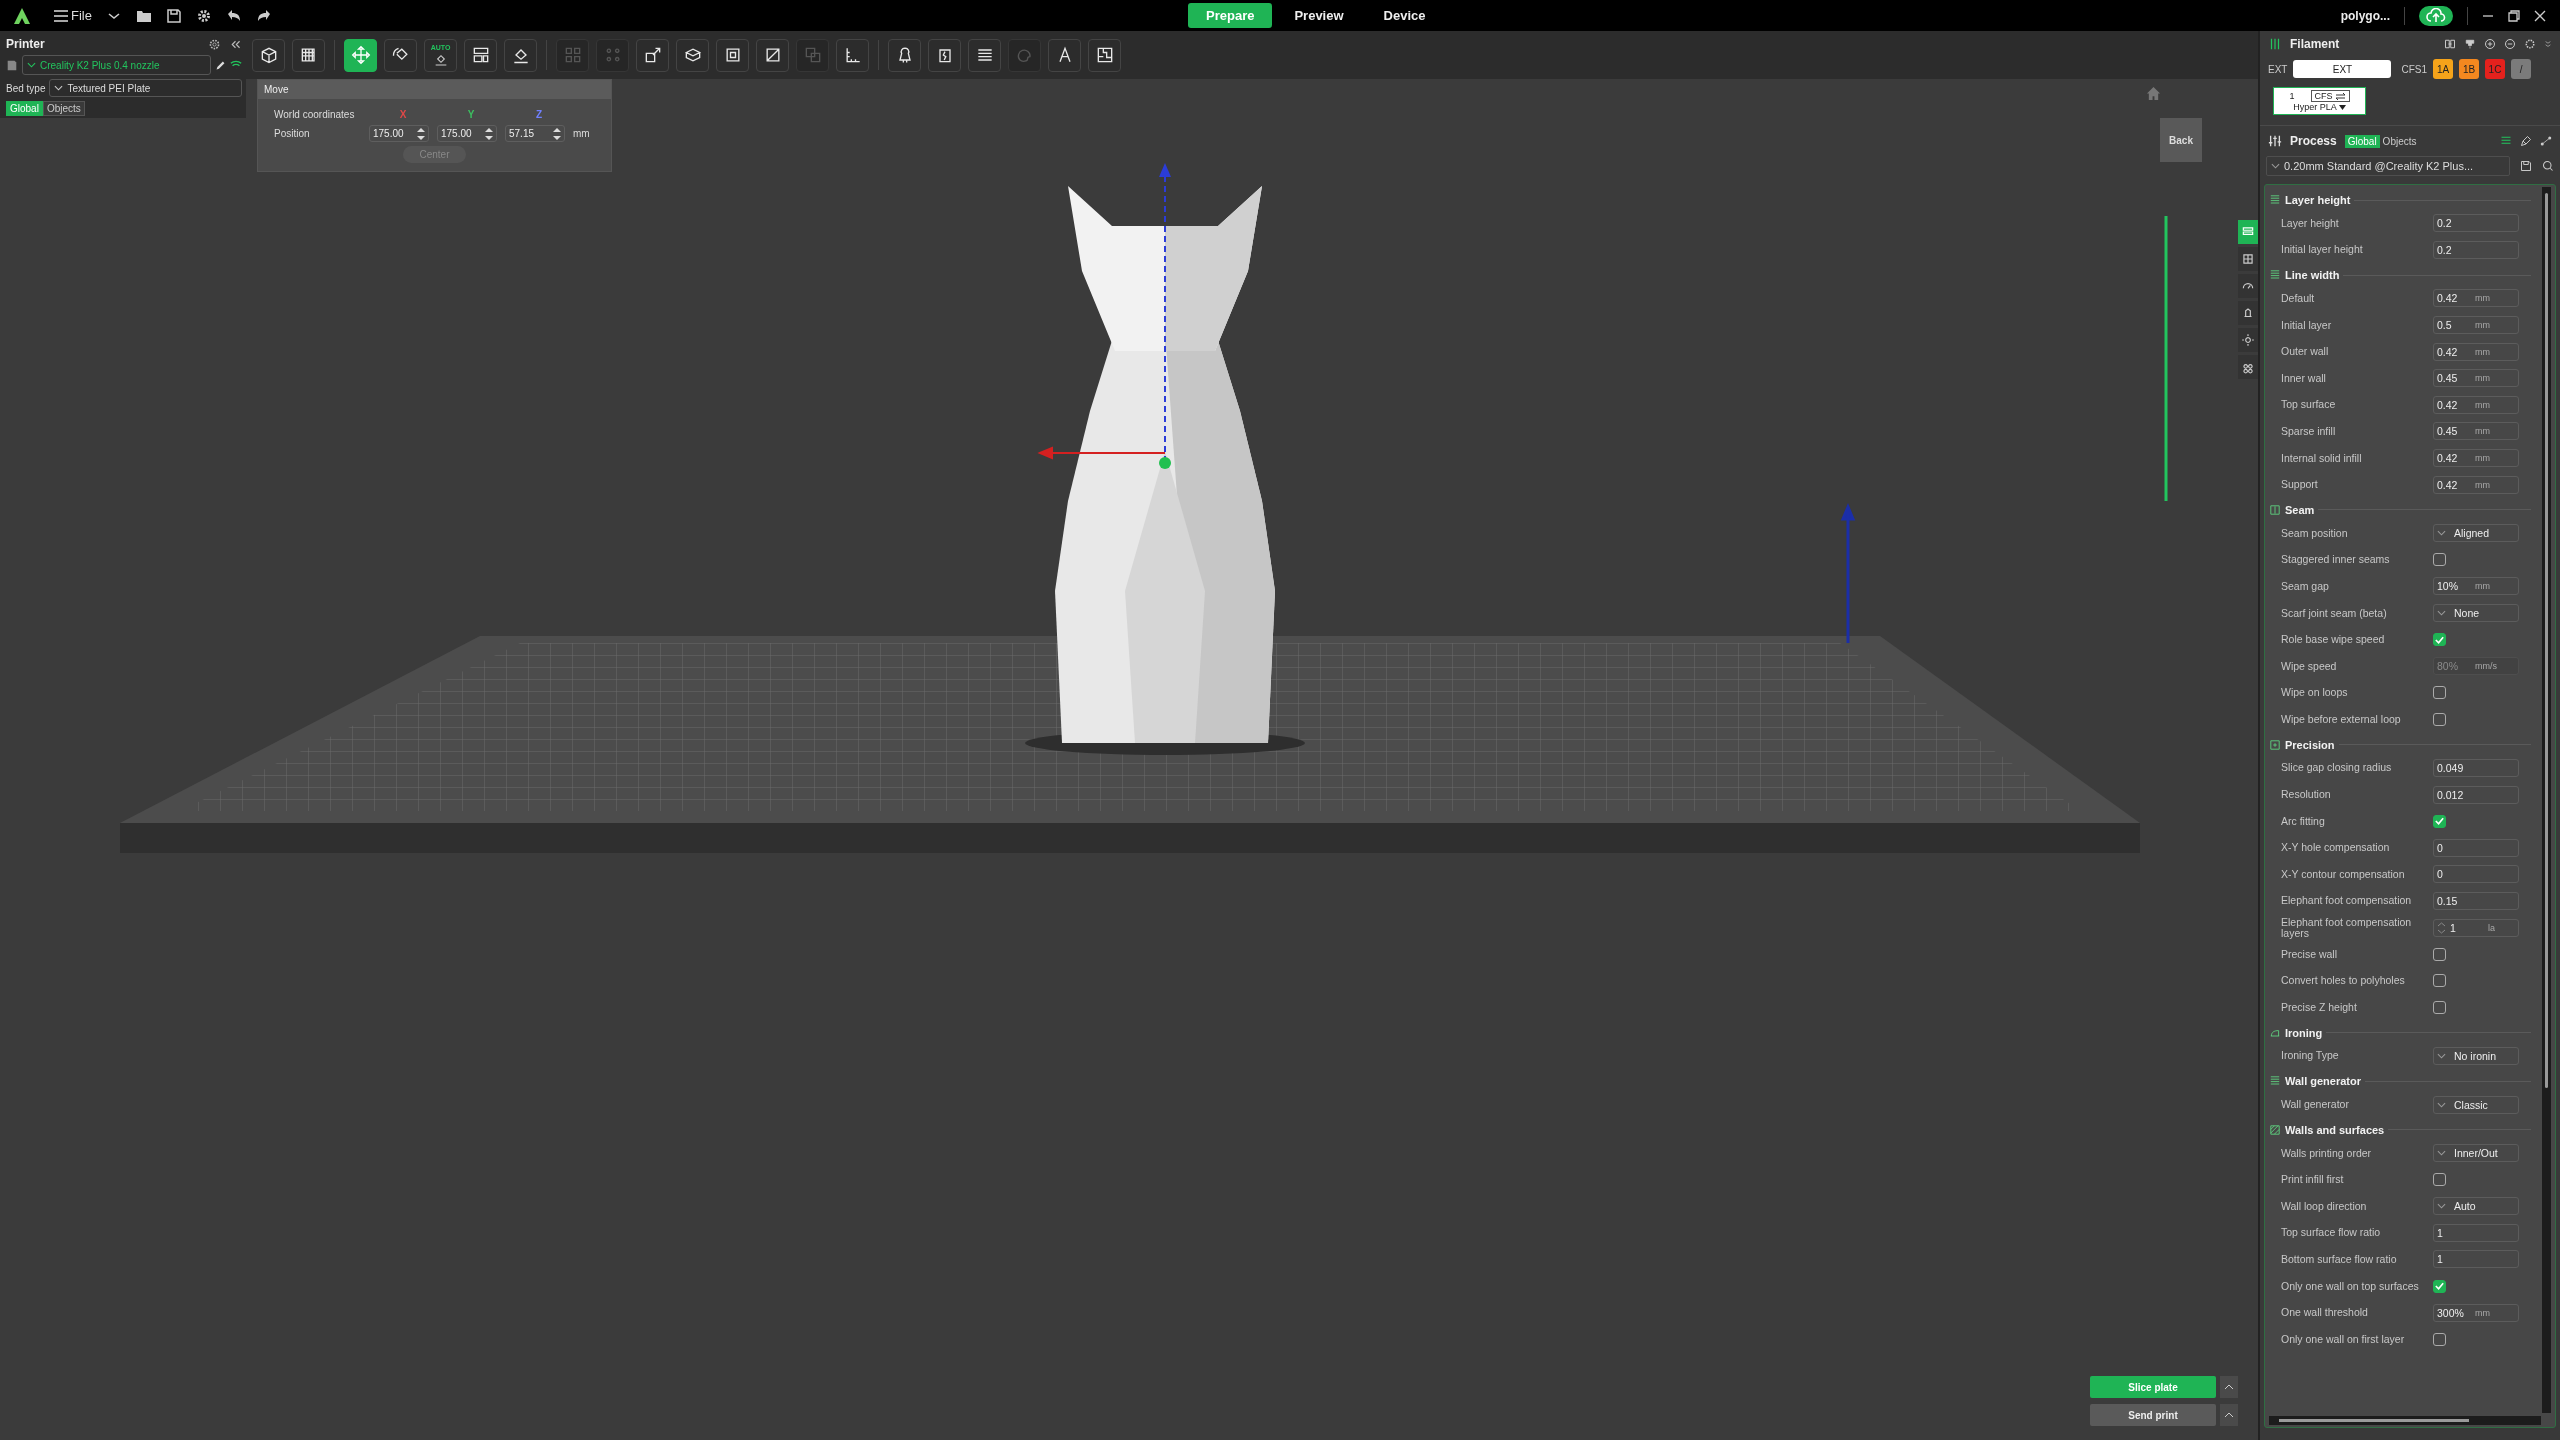  Describe the element at coordinates (2470, 44) in the screenshot. I see `nozzle-icon` at that location.